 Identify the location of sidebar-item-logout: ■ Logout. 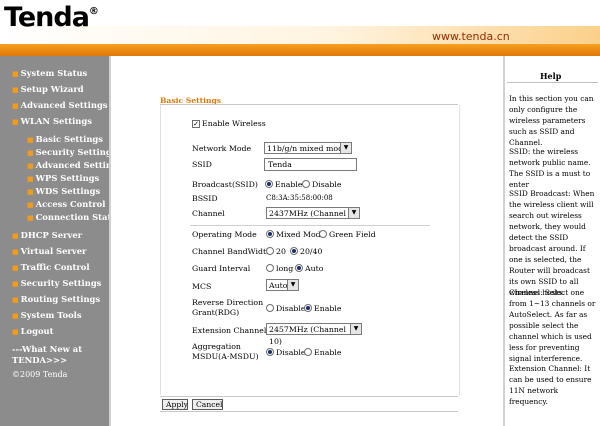
(33, 331).